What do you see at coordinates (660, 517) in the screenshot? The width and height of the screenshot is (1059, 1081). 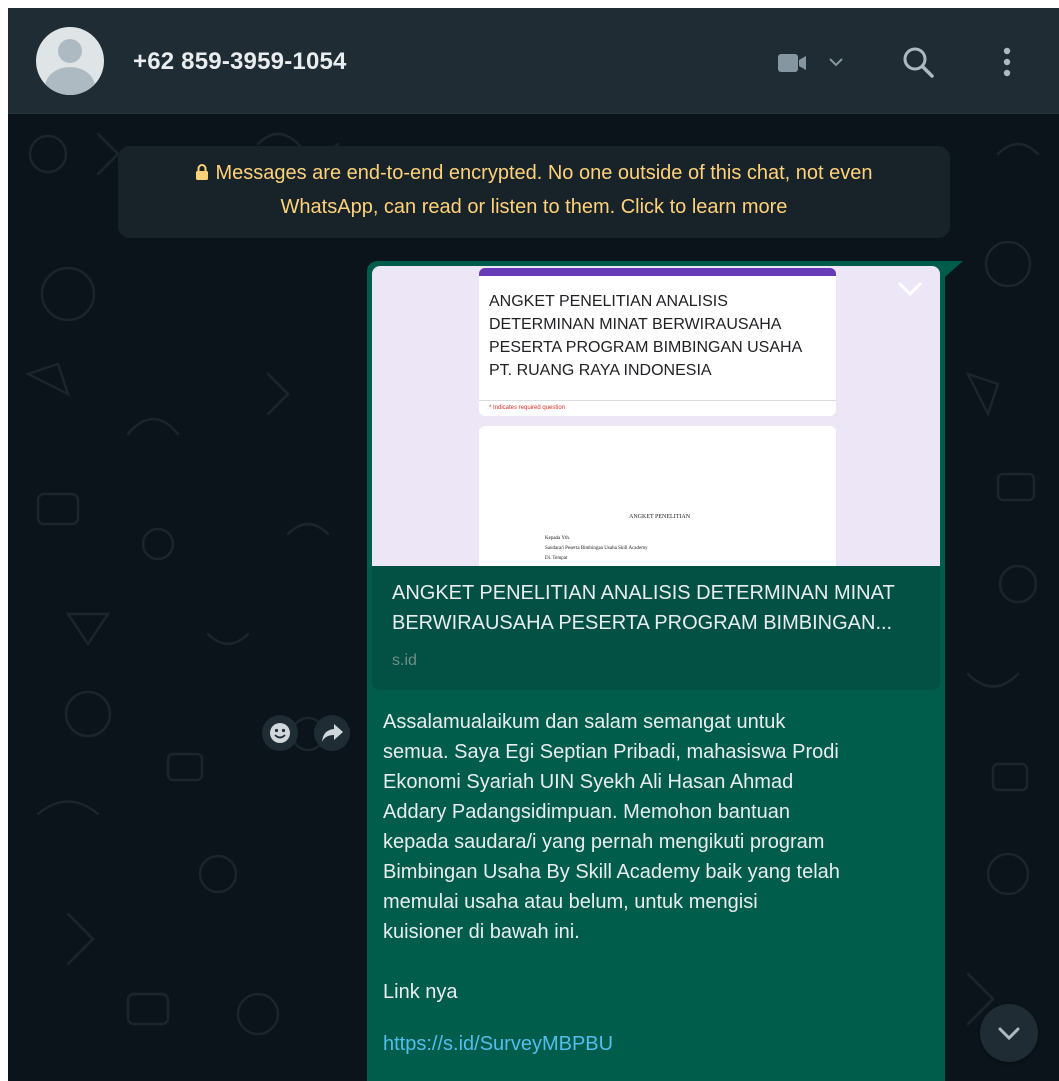 I see `doc-heading: ANGKET PENELITIAN` at bounding box center [660, 517].